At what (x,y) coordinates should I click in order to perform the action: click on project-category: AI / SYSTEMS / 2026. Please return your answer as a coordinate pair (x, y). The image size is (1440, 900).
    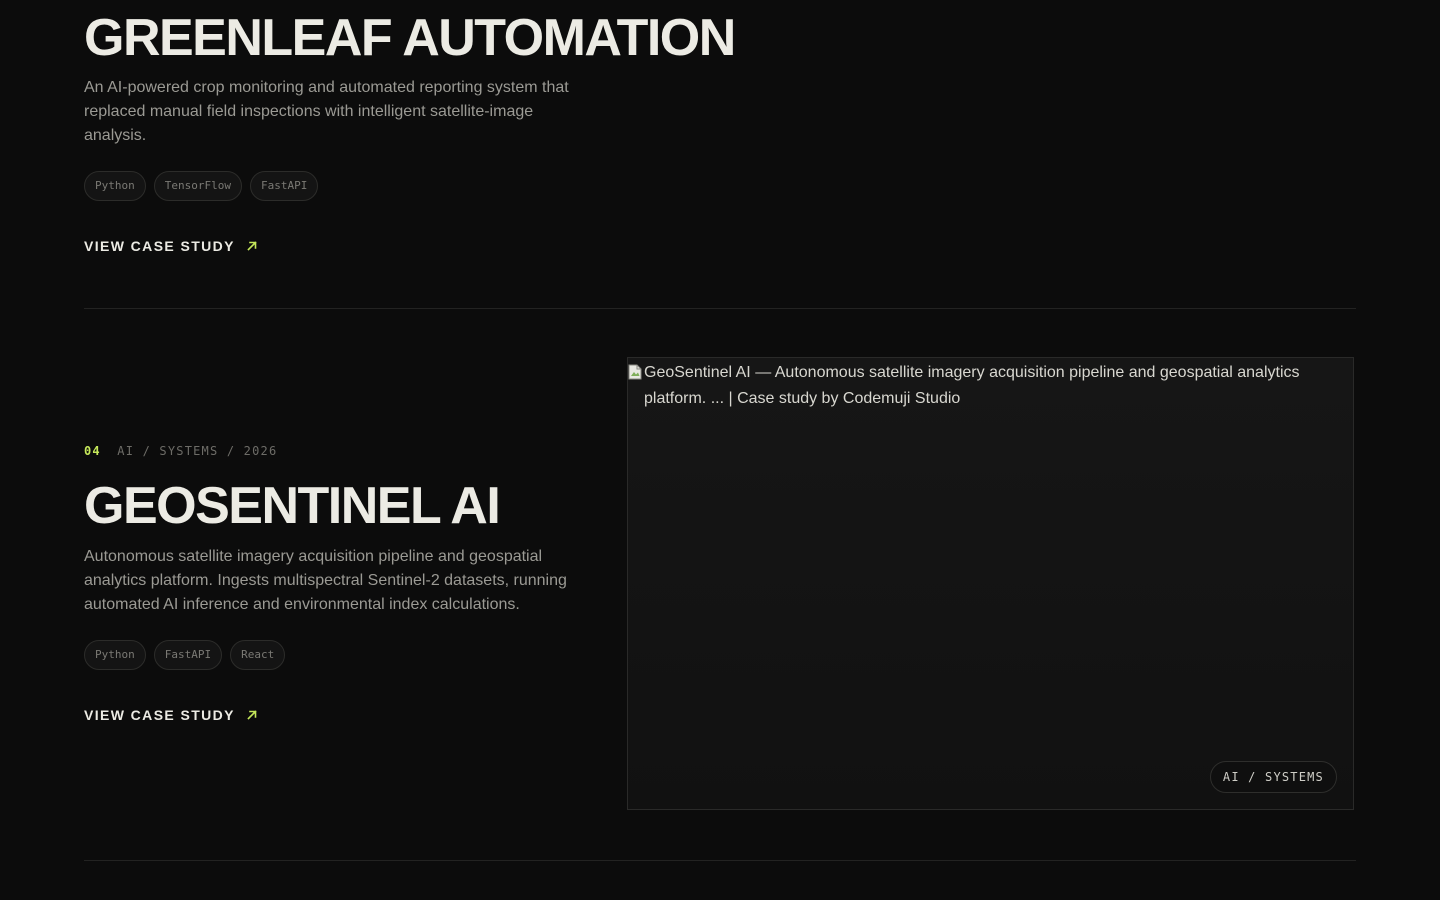
    Looking at the image, I should click on (197, 451).